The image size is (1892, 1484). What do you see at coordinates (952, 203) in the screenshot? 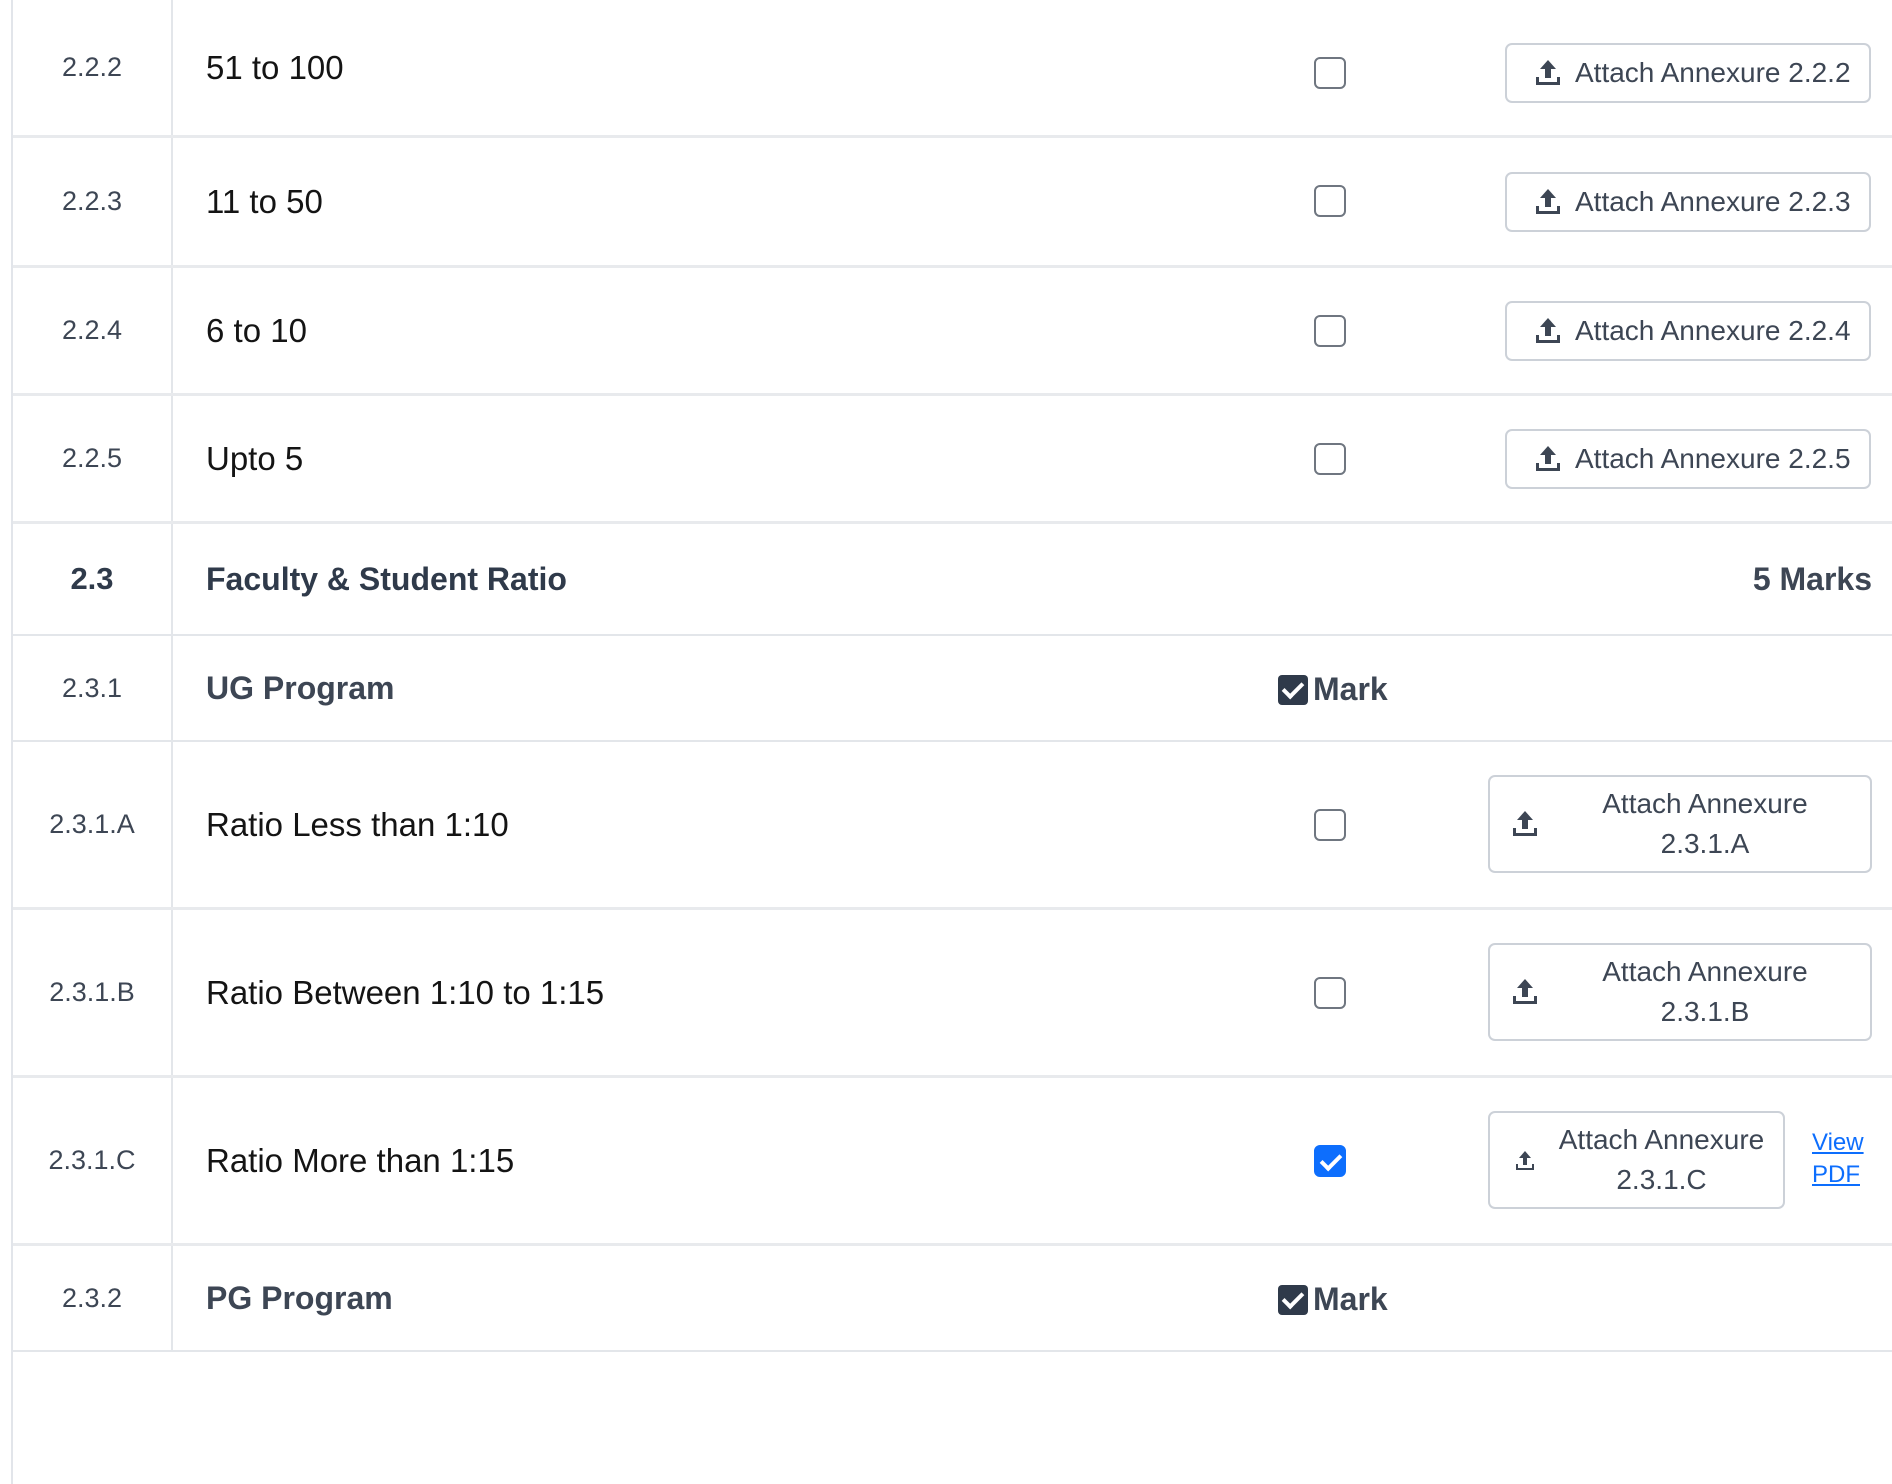
I see `table-row: 2.2.3 11 to 50 Attach Annexure 2.2.3` at bounding box center [952, 203].